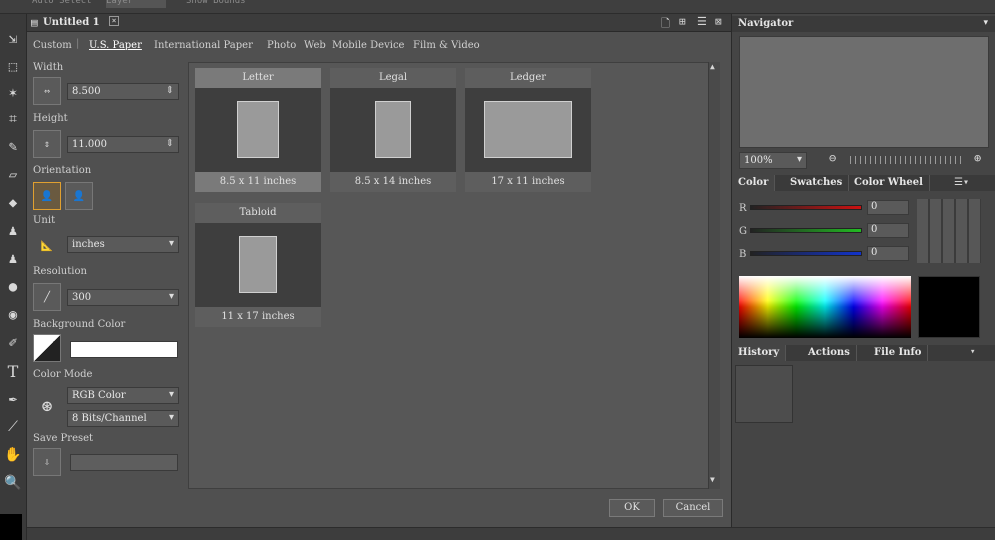 The height and width of the screenshot is (540, 995). What do you see at coordinates (115, 45) in the screenshot?
I see `category-us-paper: U.S. Paper` at bounding box center [115, 45].